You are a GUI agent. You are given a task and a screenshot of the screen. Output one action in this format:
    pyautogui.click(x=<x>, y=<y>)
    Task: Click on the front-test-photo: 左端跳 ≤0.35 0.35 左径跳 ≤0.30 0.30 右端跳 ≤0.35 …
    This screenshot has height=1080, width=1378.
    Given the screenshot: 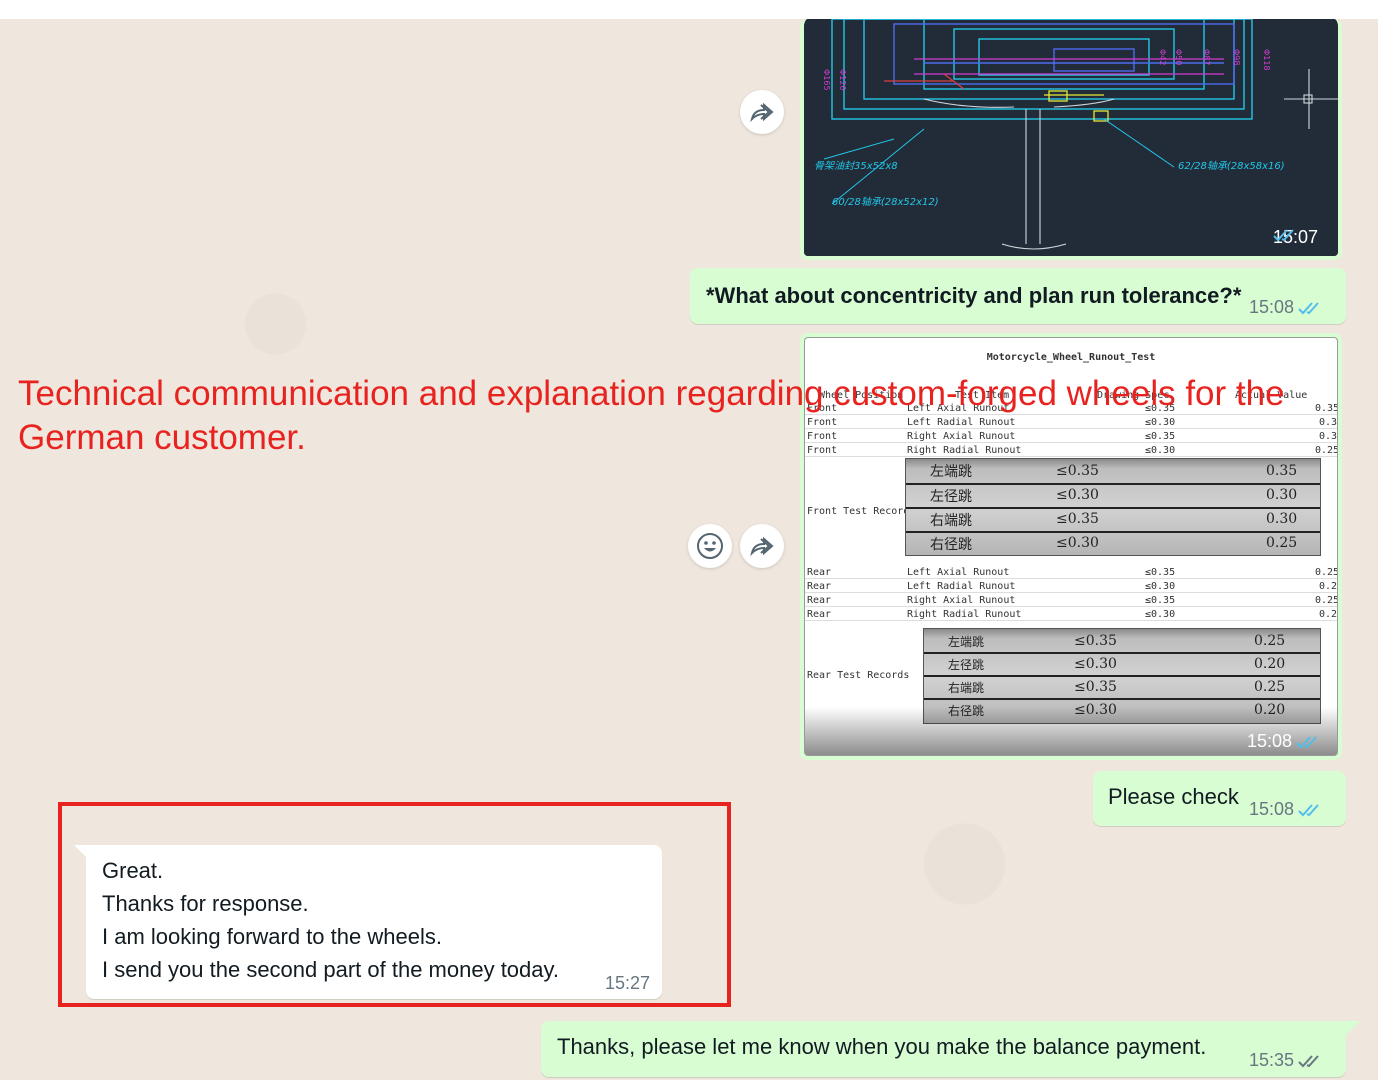 What is the action you would take?
    pyautogui.click(x=1113, y=507)
    